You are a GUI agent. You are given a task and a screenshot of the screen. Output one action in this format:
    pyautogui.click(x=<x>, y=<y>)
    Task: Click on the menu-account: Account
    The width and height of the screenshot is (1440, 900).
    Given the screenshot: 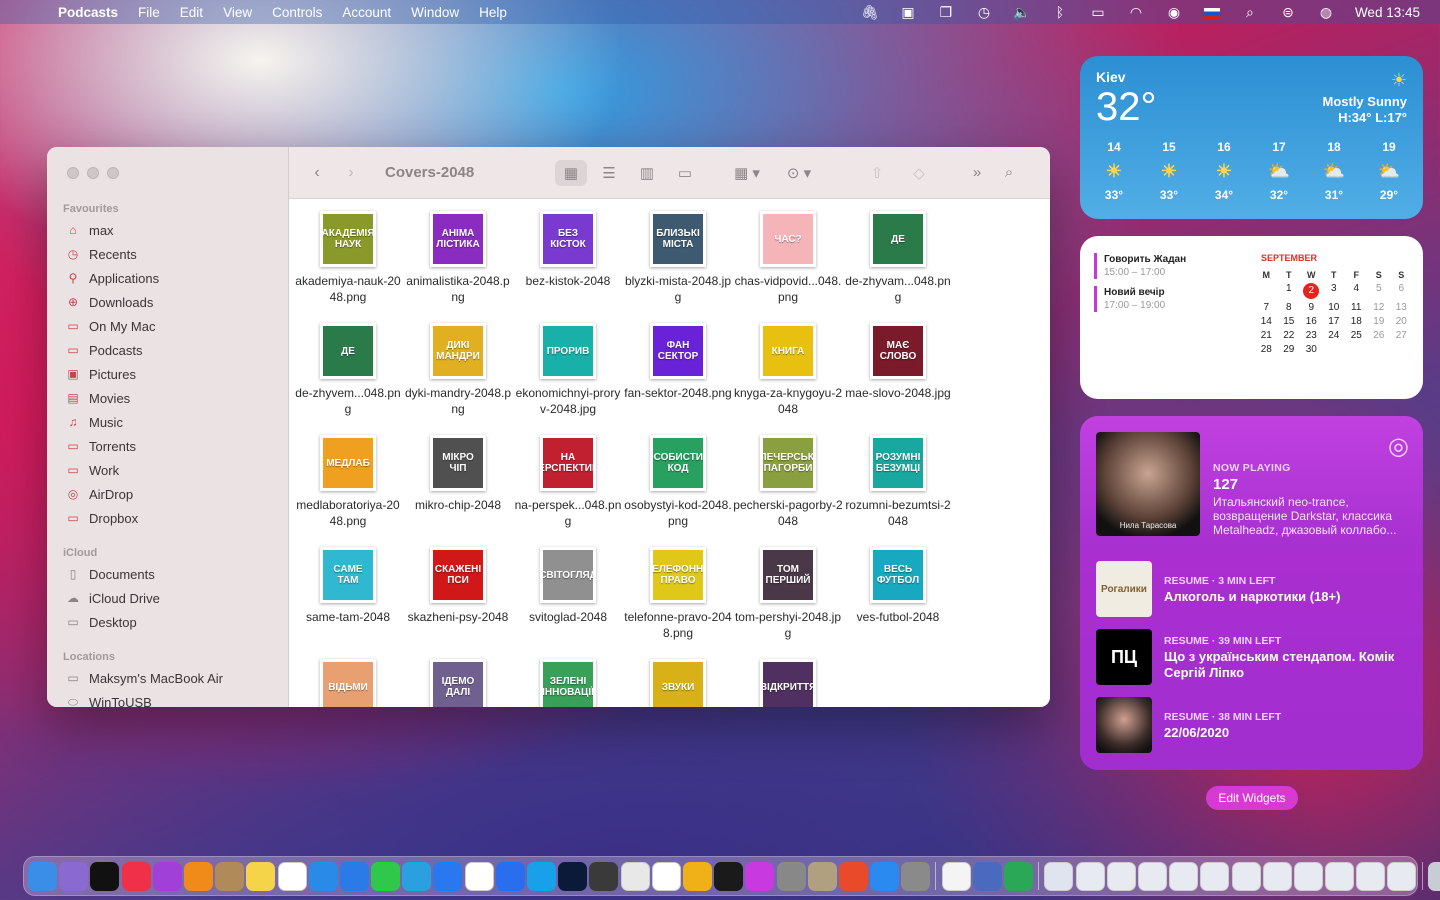 What is the action you would take?
    pyautogui.click(x=366, y=12)
    